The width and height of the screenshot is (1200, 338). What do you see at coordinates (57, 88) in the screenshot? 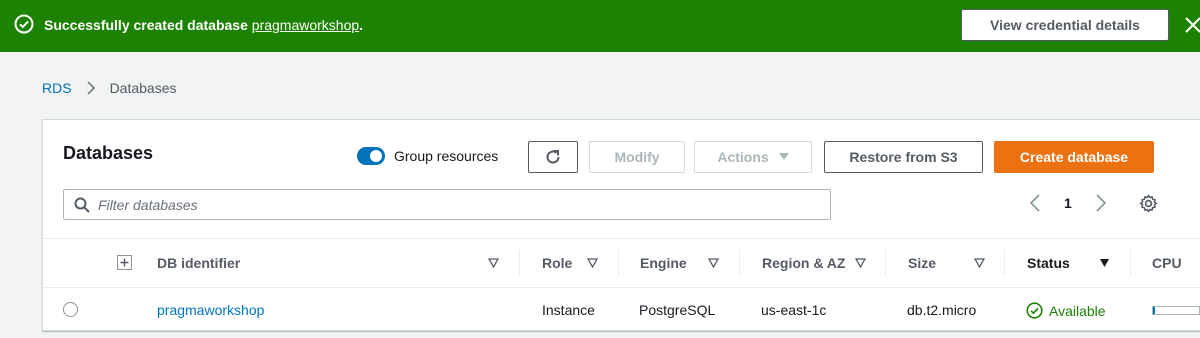
I see `breadcrumb-rds-link: RDS` at bounding box center [57, 88].